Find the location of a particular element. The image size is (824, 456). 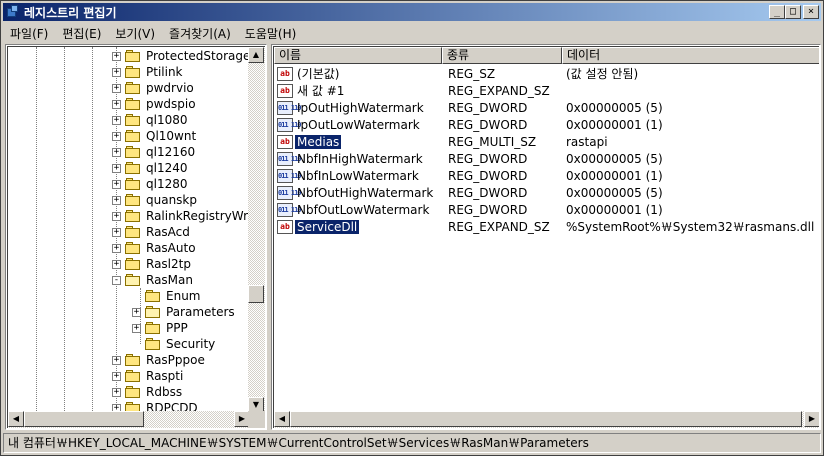

tree-item-label: pwdrvio is located at coordinates (170, 88).